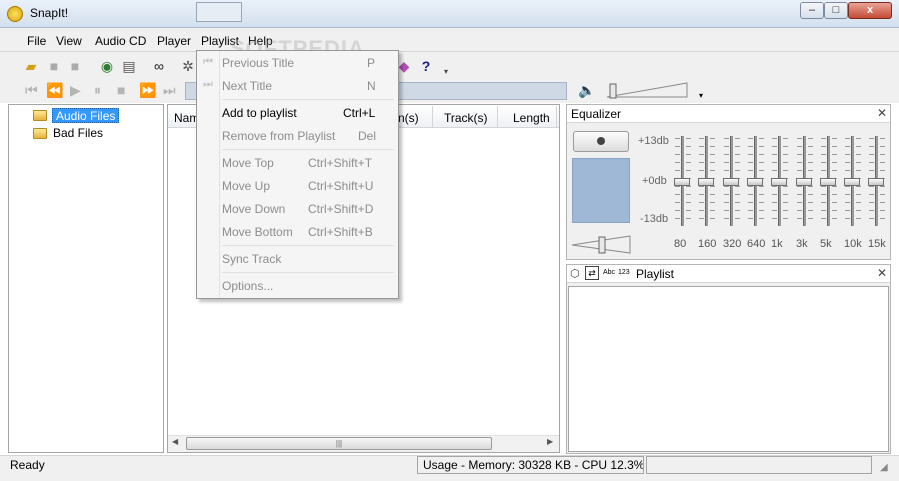  What do you see at coordinates (147, 90) in the screenshot?
I see `fast-forward-icon: ⏩` at bounding box center [147, 90].